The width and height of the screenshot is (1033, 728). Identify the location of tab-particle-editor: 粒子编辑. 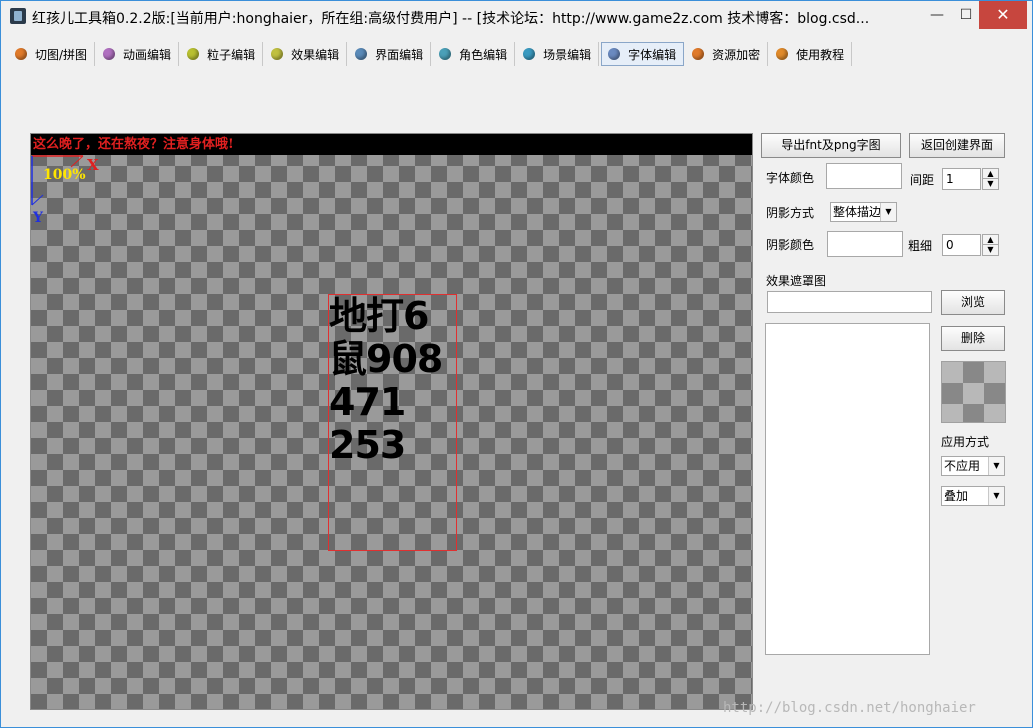
(222, 54).